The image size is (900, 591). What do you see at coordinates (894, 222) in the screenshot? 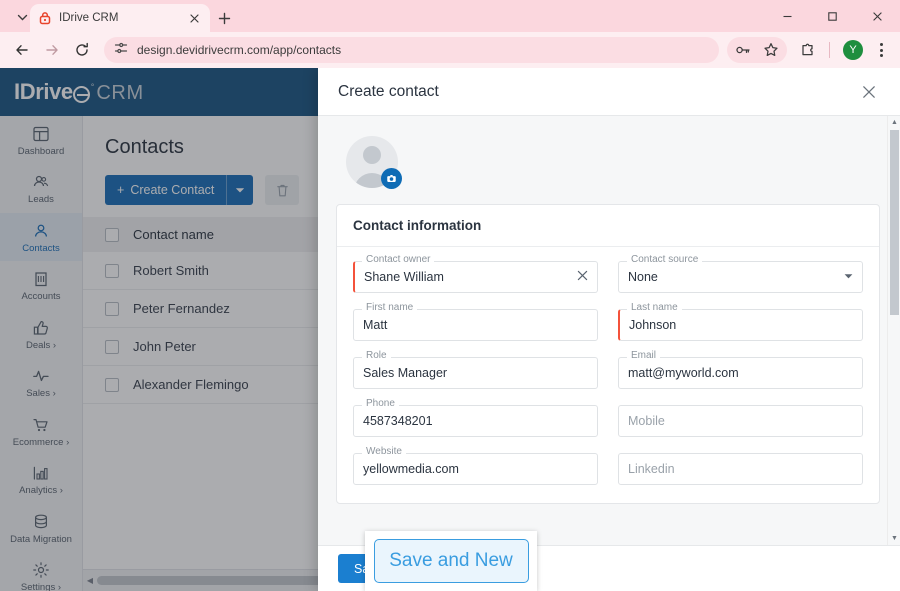
I see `vertical-scroll-thumb` at bounding box center [894, 222].